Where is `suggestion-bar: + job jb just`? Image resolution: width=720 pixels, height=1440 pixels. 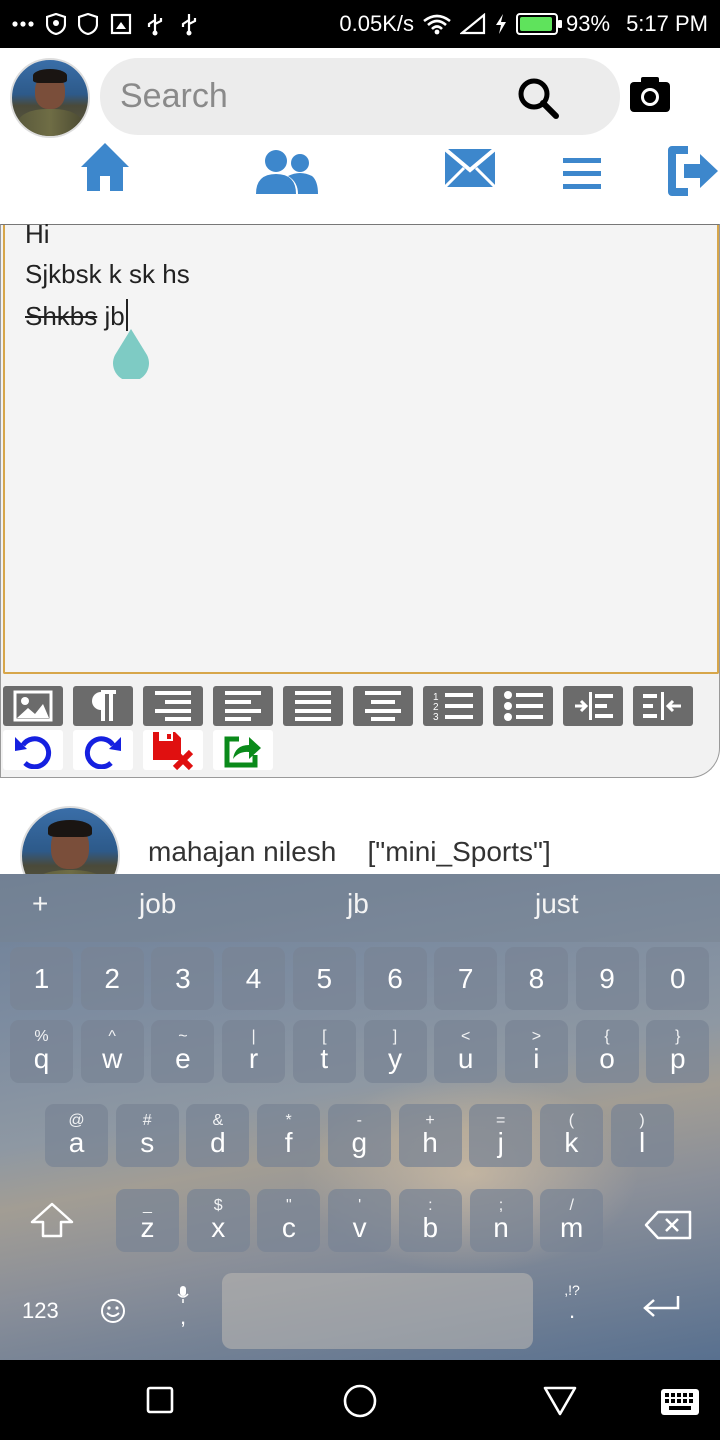
suggestion-bar: + job jb just is located at coordinates (360, 908).